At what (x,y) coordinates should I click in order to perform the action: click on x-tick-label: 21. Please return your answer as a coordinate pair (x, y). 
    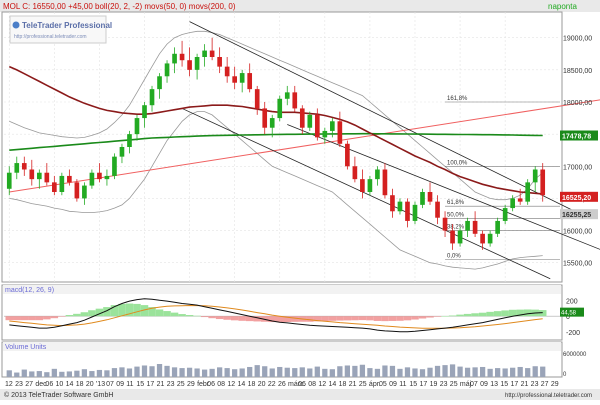
    Looking at the image, I should click on (525, 384).